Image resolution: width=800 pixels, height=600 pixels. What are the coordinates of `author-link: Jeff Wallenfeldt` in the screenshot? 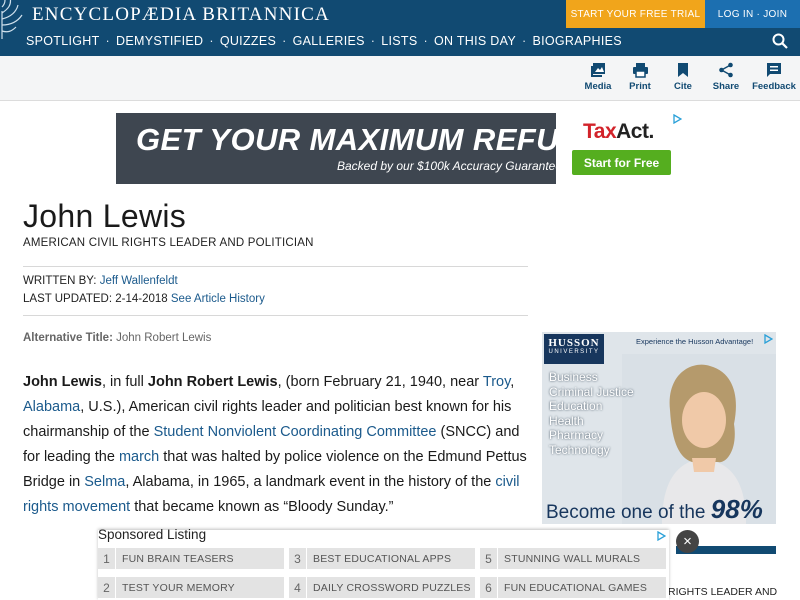 It's located at (139, 281).